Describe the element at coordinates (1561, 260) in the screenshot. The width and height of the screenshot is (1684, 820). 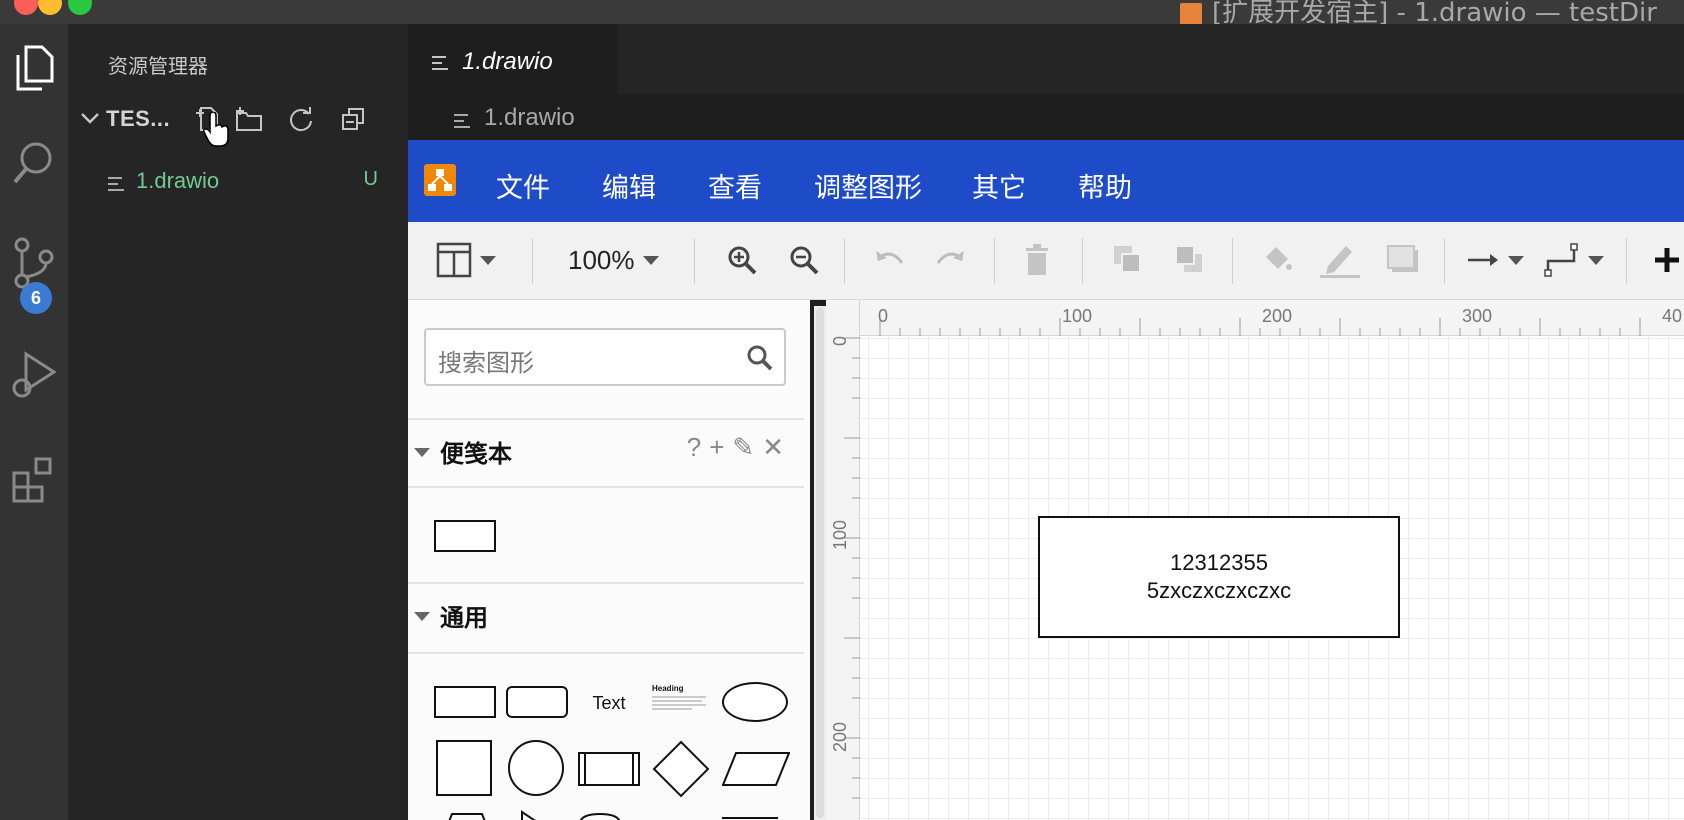
I see `waypoints-icon` at that location.